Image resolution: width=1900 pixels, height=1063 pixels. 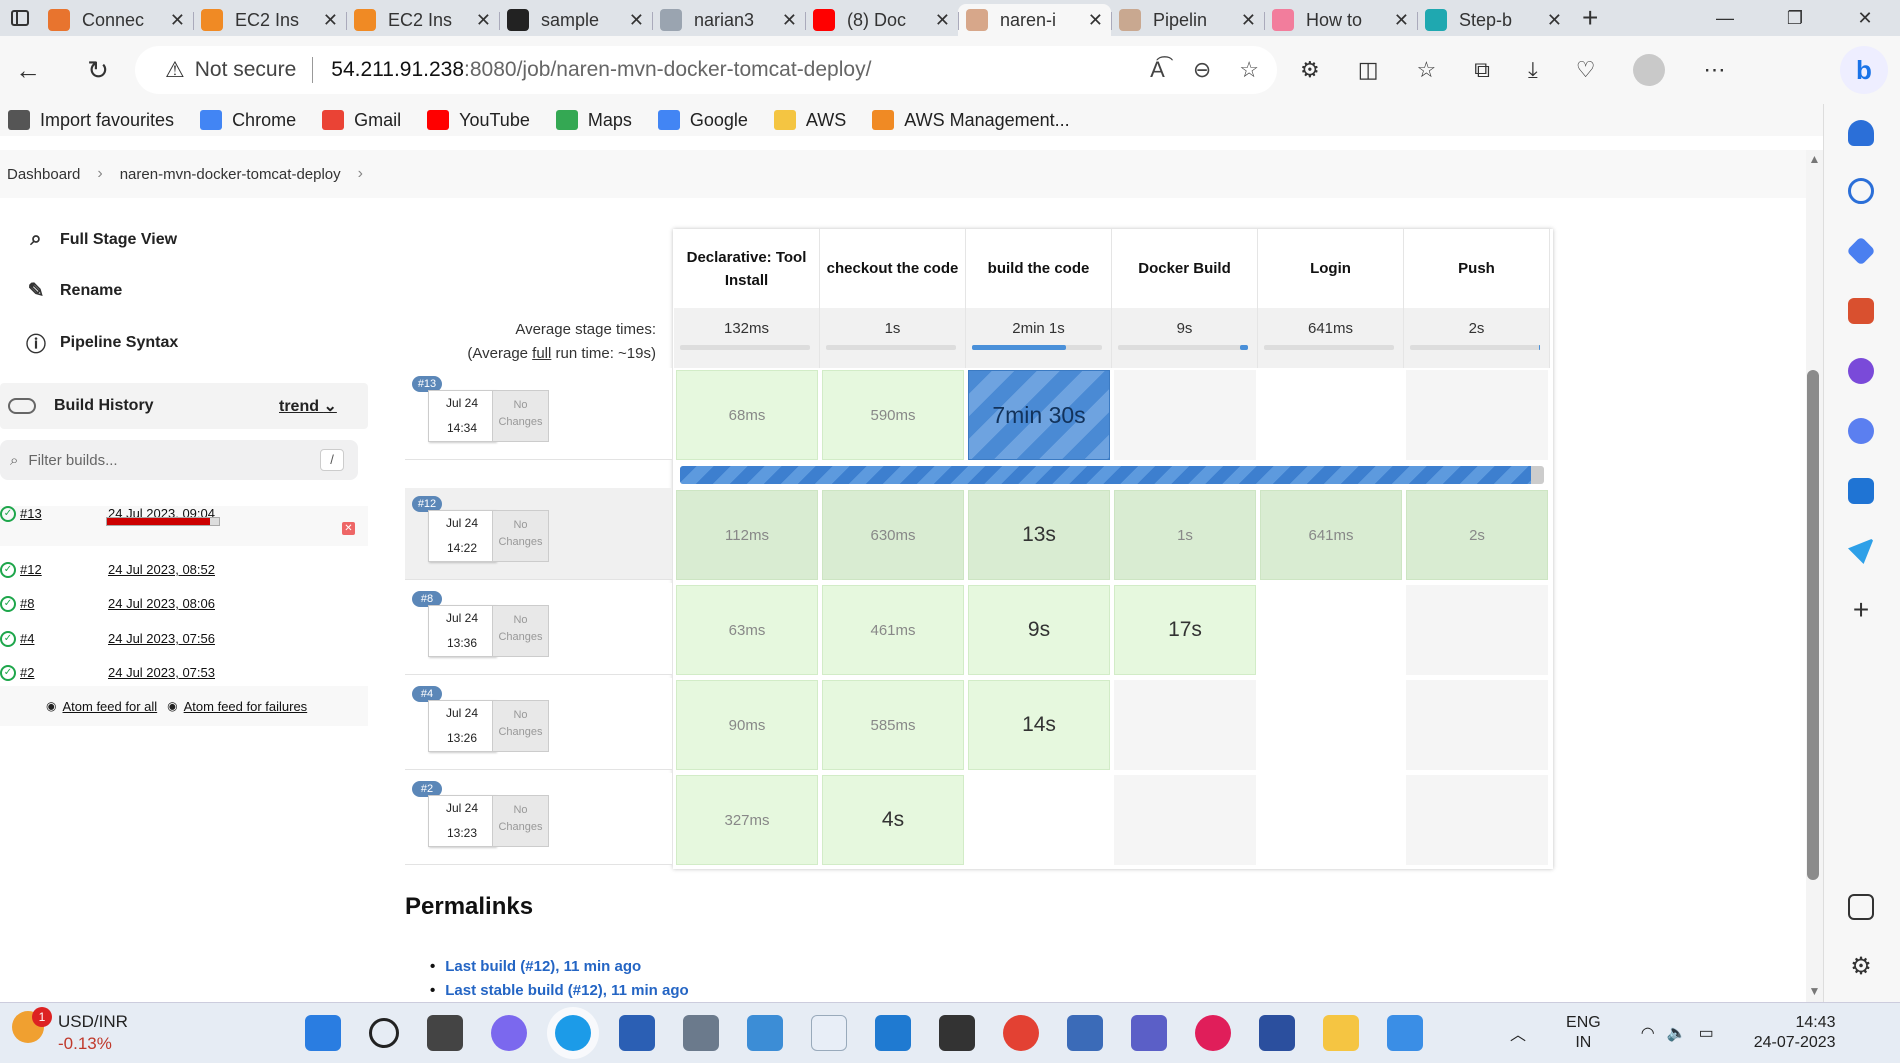 I want to click on browser-tab: Step-b ✕, so click(x=1493, y=20).